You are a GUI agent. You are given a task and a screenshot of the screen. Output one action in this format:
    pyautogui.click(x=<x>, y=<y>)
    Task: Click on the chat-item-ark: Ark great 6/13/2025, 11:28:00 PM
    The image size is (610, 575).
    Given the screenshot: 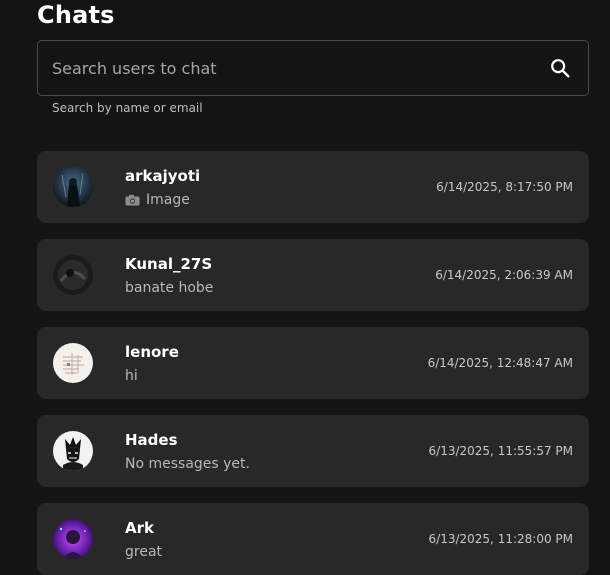 What is the action you would take?
    pyautogui.click(x=313, y=539)
    